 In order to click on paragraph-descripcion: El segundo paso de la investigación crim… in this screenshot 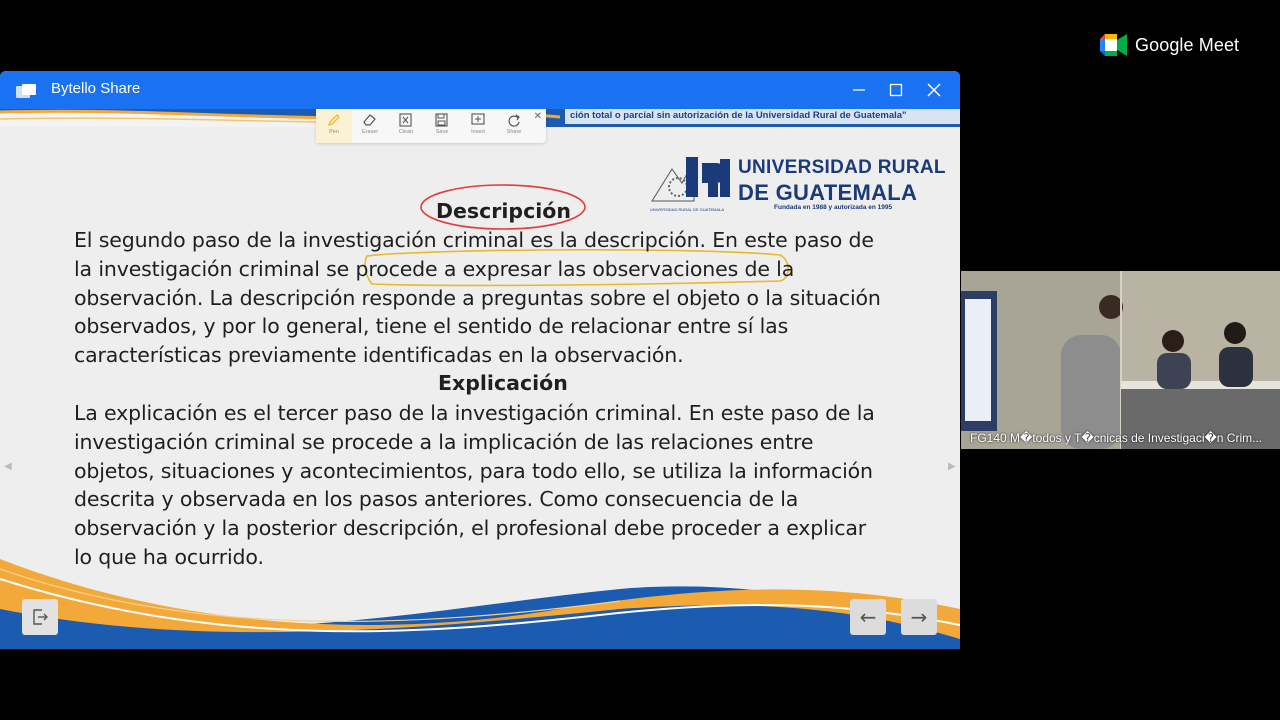, I will do `click(509, 298)`.